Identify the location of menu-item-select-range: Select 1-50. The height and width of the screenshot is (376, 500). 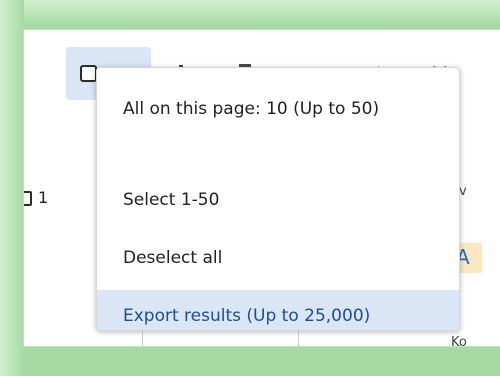
(278, 200).